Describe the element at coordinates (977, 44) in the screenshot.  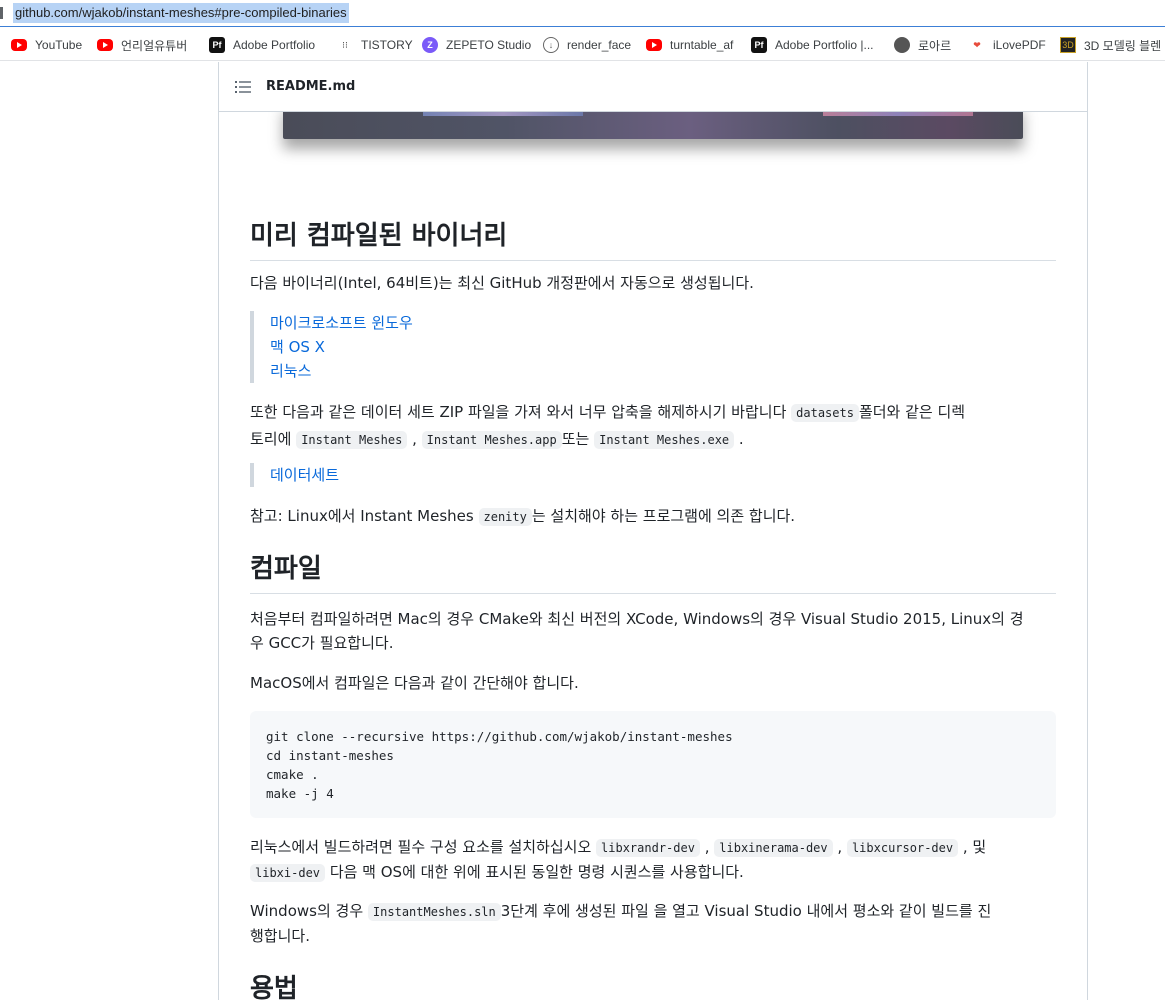
I see `ilovepdf-icon: ❤` at that location.